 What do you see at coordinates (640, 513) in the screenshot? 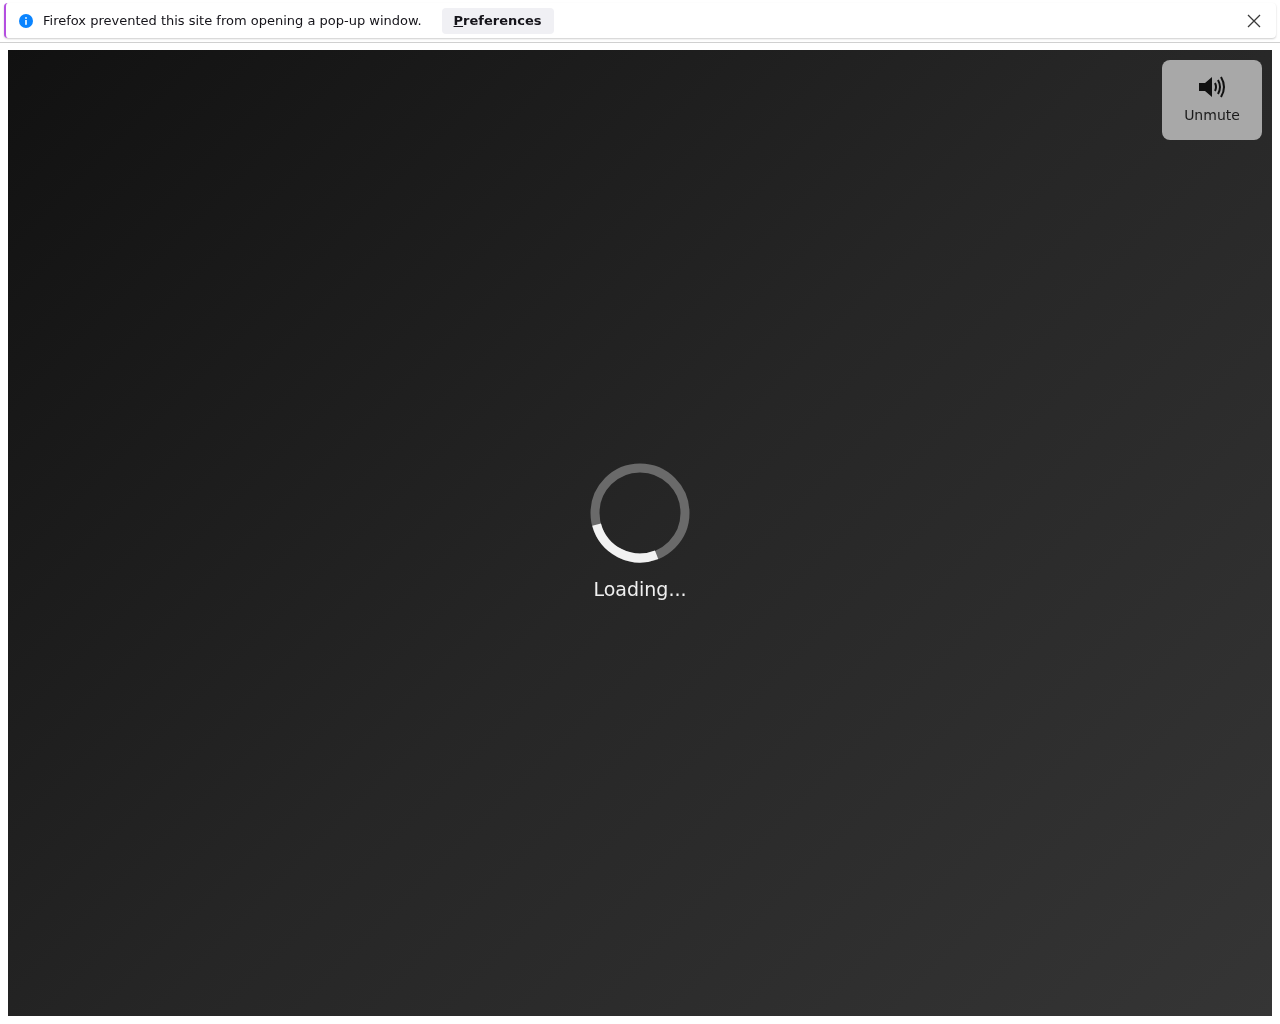
I see `loading-spinner-icon` at bounding box center [640, 513].